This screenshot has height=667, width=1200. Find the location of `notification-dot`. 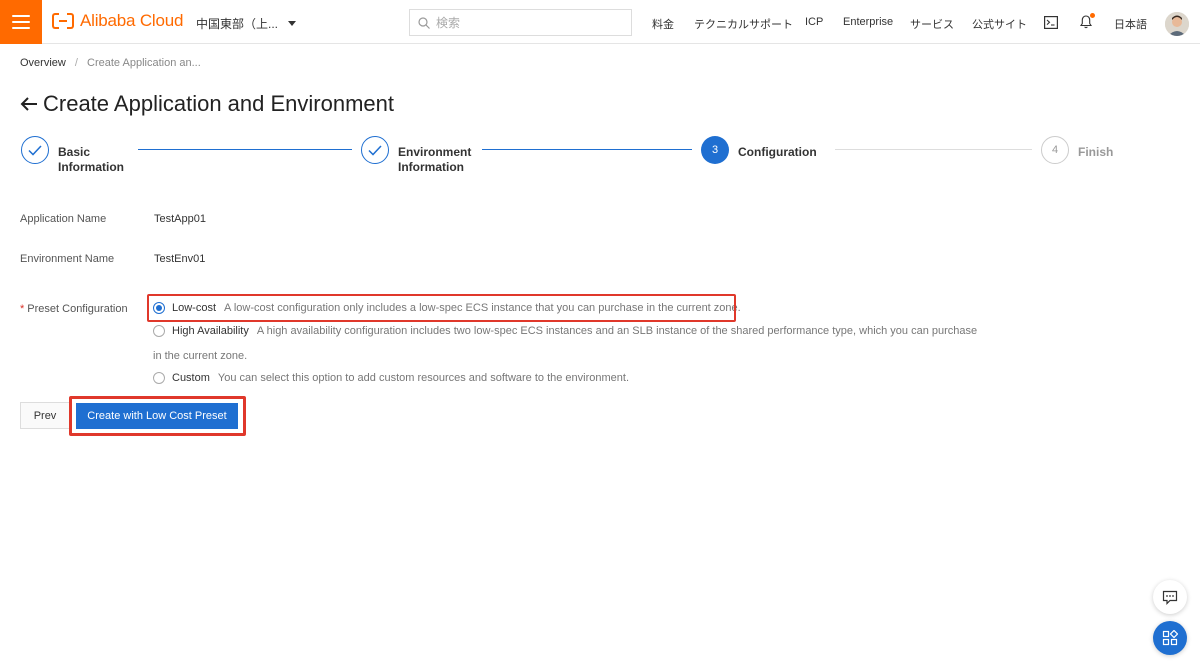

notification-dot is located at coordinates (1092, 15).